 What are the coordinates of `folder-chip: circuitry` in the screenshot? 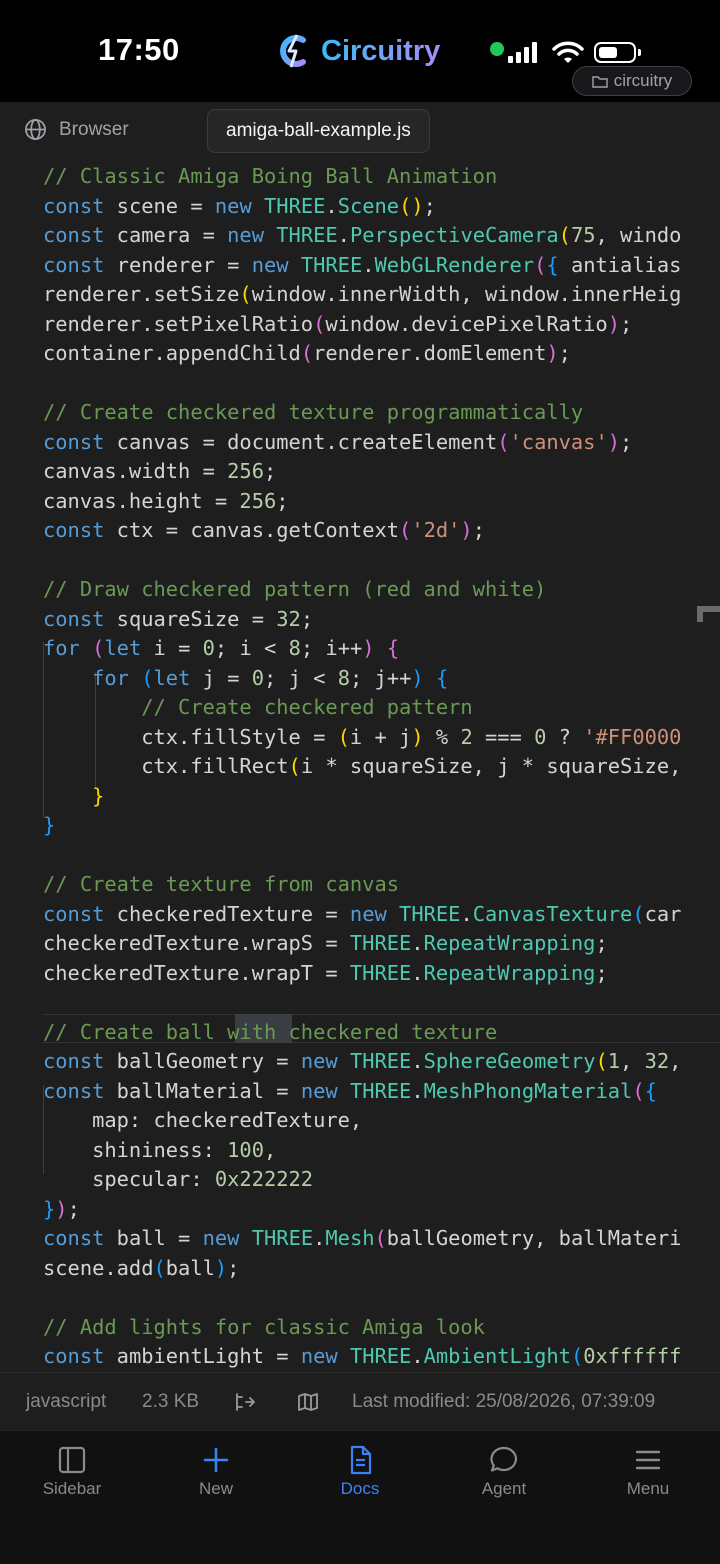 It's located at (632, 81).